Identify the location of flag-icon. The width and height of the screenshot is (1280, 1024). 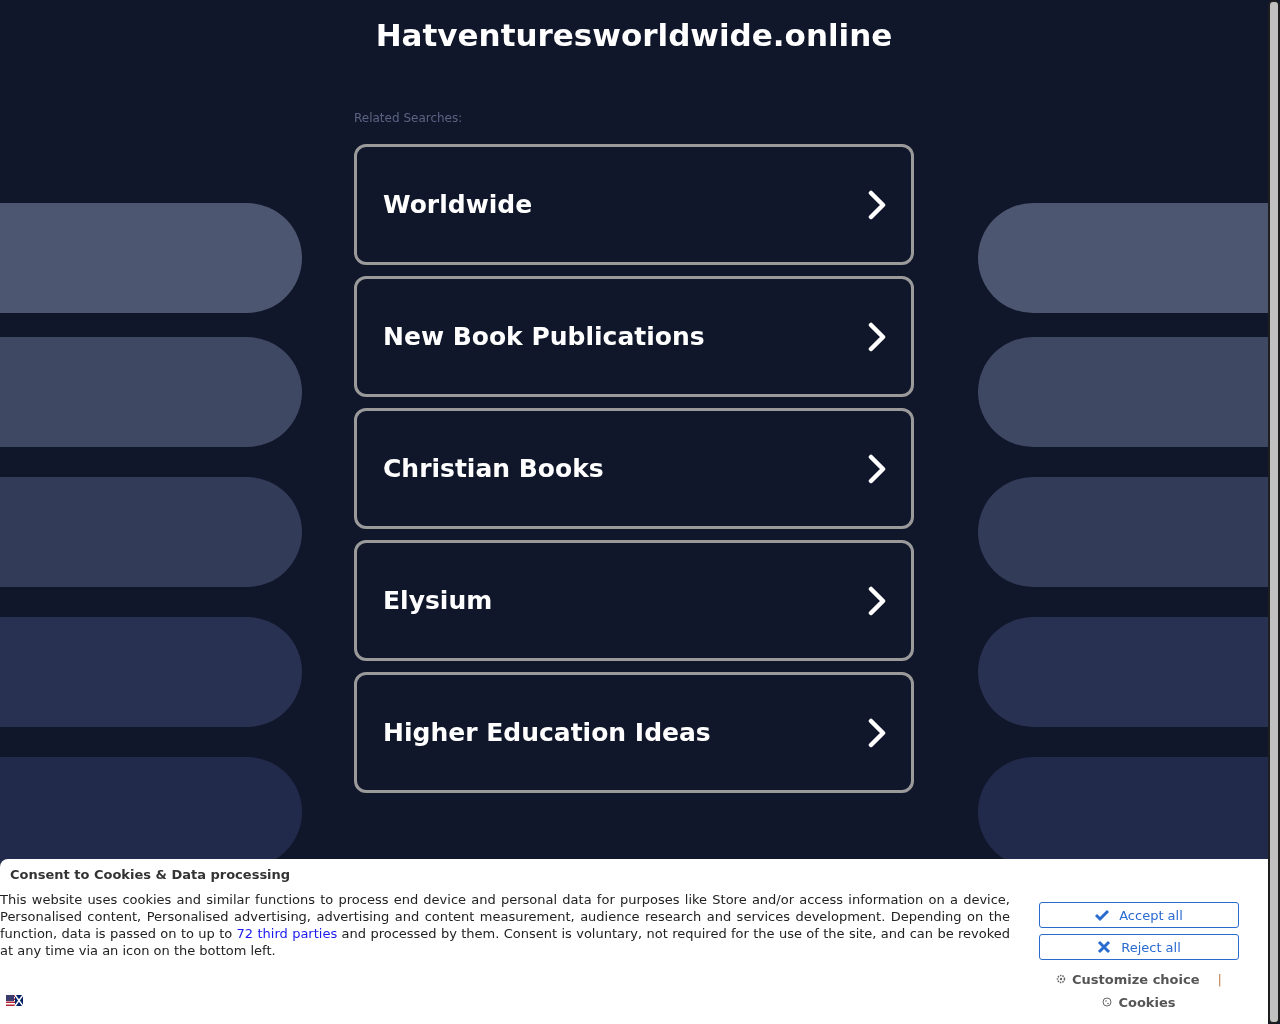
(14, 1000).